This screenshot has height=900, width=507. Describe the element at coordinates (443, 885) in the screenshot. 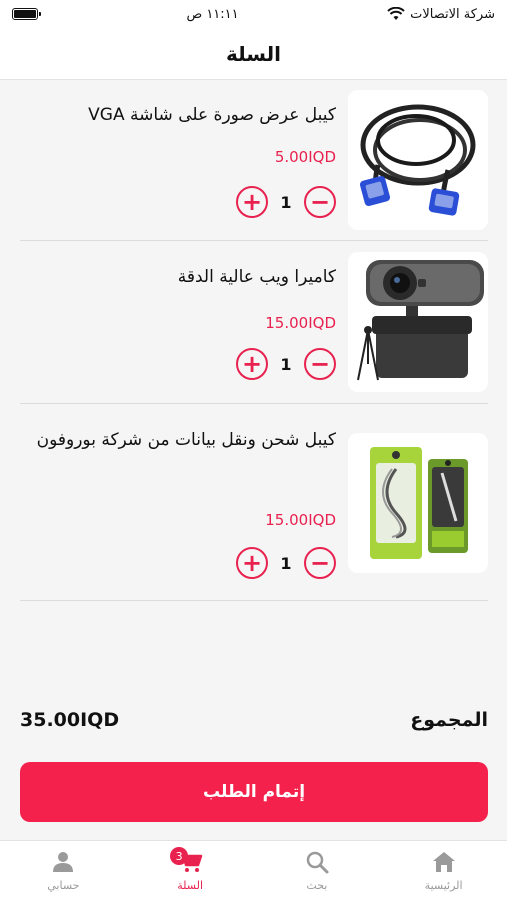

I see `tab-label: الرئيسية` at that location.